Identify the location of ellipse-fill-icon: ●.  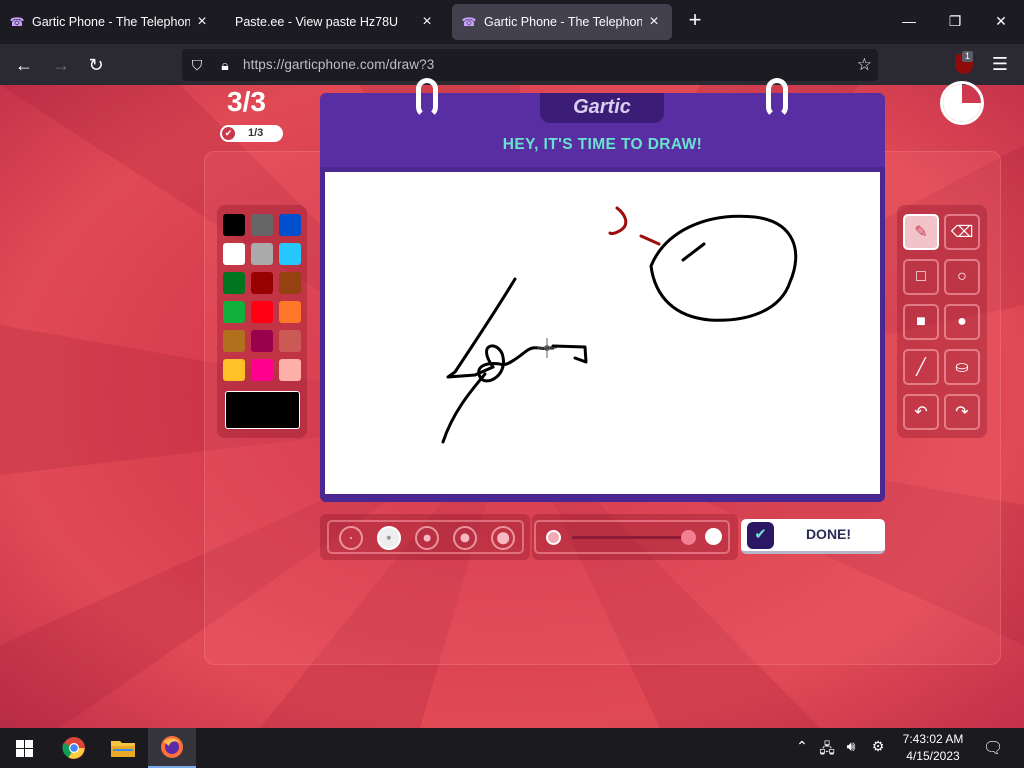
(962, 322).